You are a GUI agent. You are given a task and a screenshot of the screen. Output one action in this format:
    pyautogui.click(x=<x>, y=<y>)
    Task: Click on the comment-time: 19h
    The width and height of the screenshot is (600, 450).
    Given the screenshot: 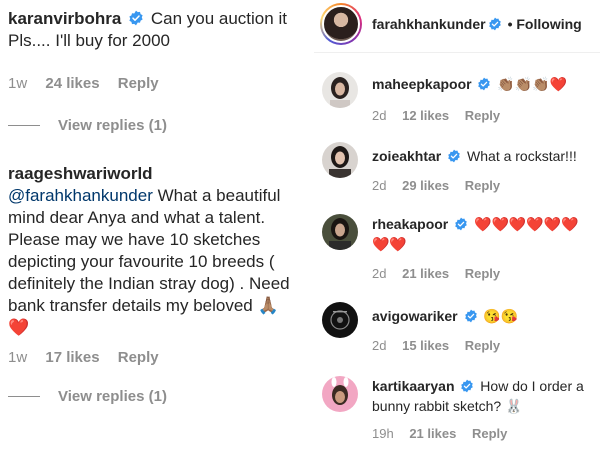 What is the action you would take?
    pyautogui.click(x=383, y=433)
    